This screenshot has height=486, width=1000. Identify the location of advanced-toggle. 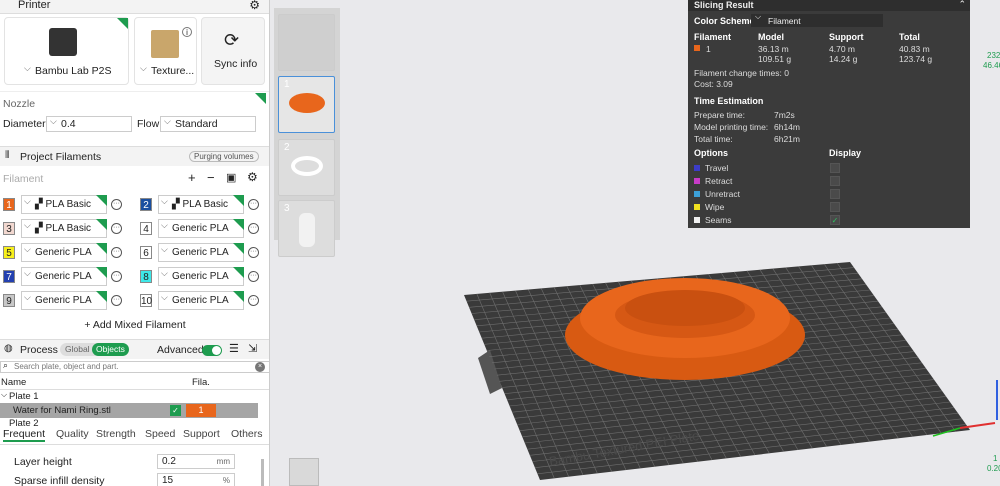
(212, 350).